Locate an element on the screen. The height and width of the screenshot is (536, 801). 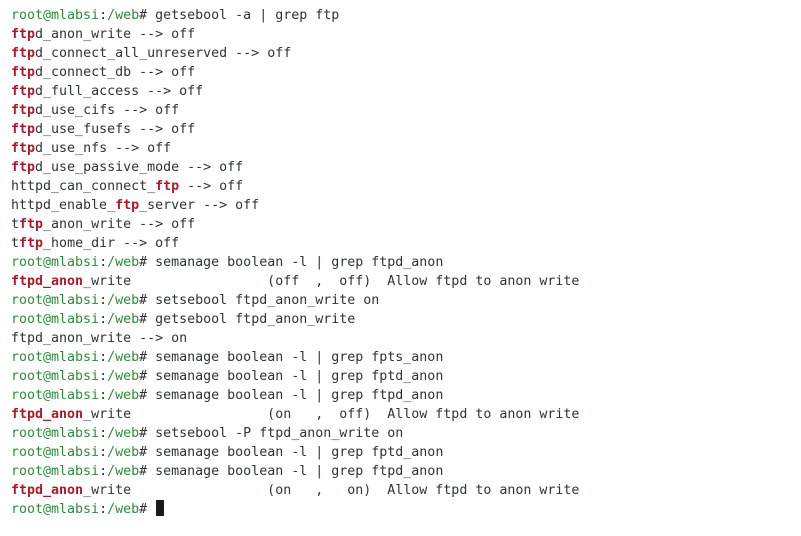
output-line: ftpd_anon_write --> on is located at coordinates (406, 338).